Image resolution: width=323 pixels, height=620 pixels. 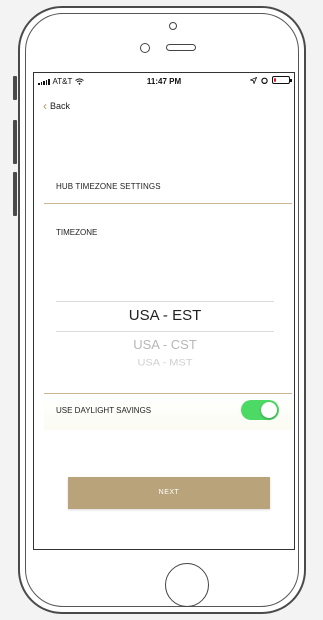 I want to click on picker-selected-option: USA - EST, so click(x=165, y=315).